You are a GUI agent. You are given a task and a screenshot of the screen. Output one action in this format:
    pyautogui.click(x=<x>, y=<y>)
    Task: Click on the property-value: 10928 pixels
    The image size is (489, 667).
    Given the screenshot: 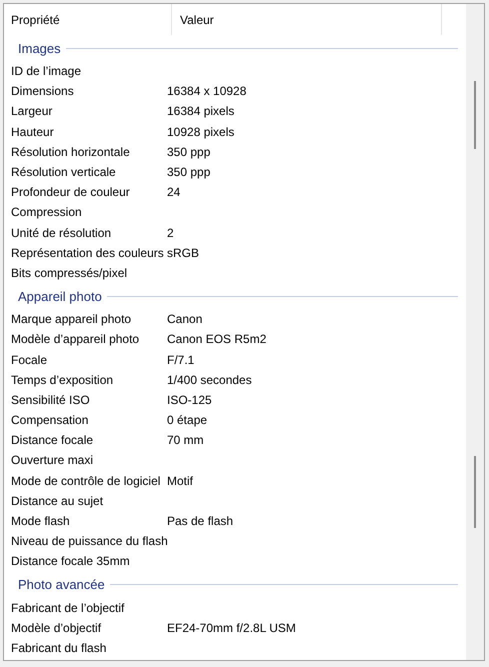 What is the action you would take?
    pyautogui.click(x=200, y=131)
    